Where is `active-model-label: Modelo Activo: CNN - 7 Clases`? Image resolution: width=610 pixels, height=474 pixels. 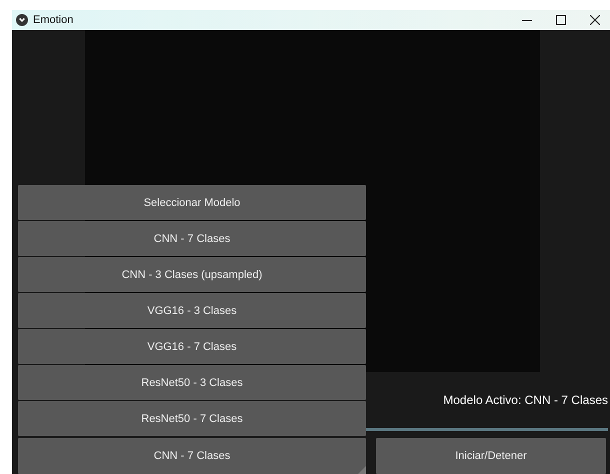
active-model-label: Modelo Activo: CNN - 7 Clases is located at coordinates (526, 400).